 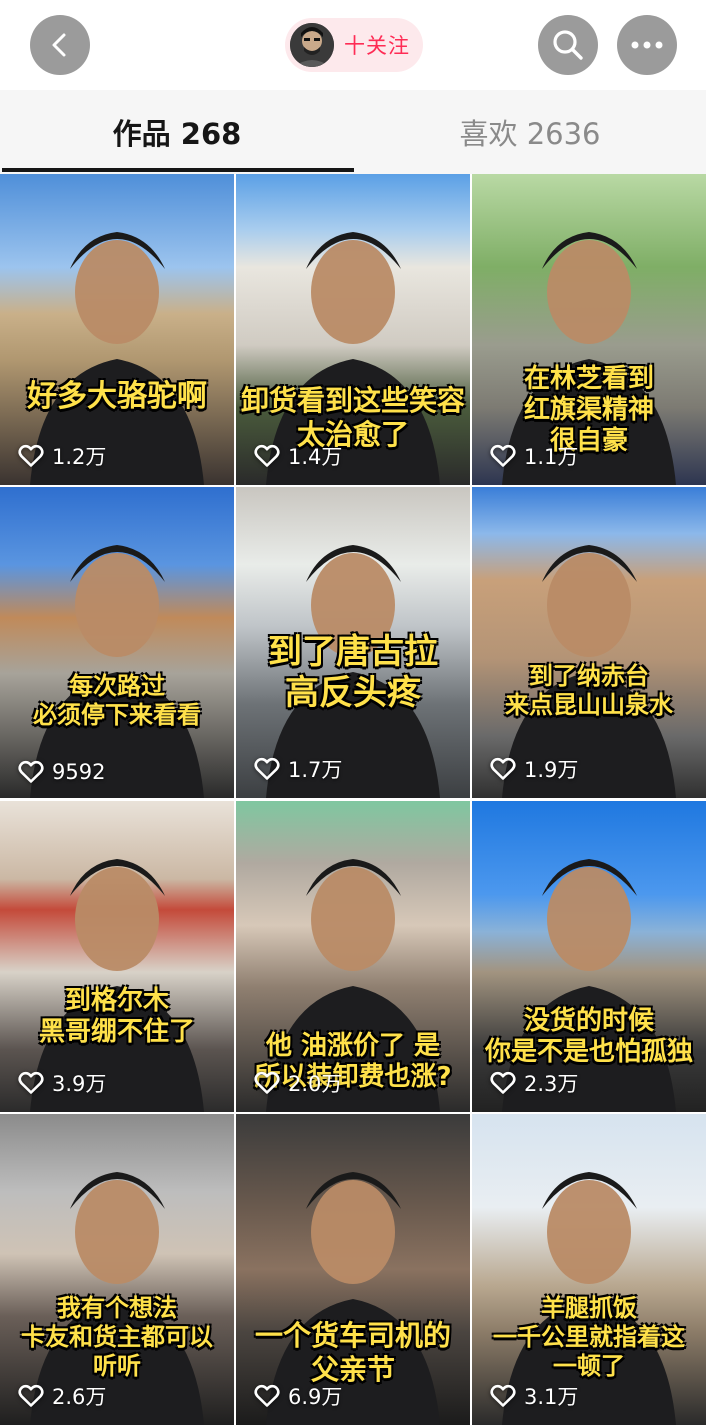 I want to click on video-caption: 到格尔木 黑哥绷不住了, so click(x=117, y=1017).